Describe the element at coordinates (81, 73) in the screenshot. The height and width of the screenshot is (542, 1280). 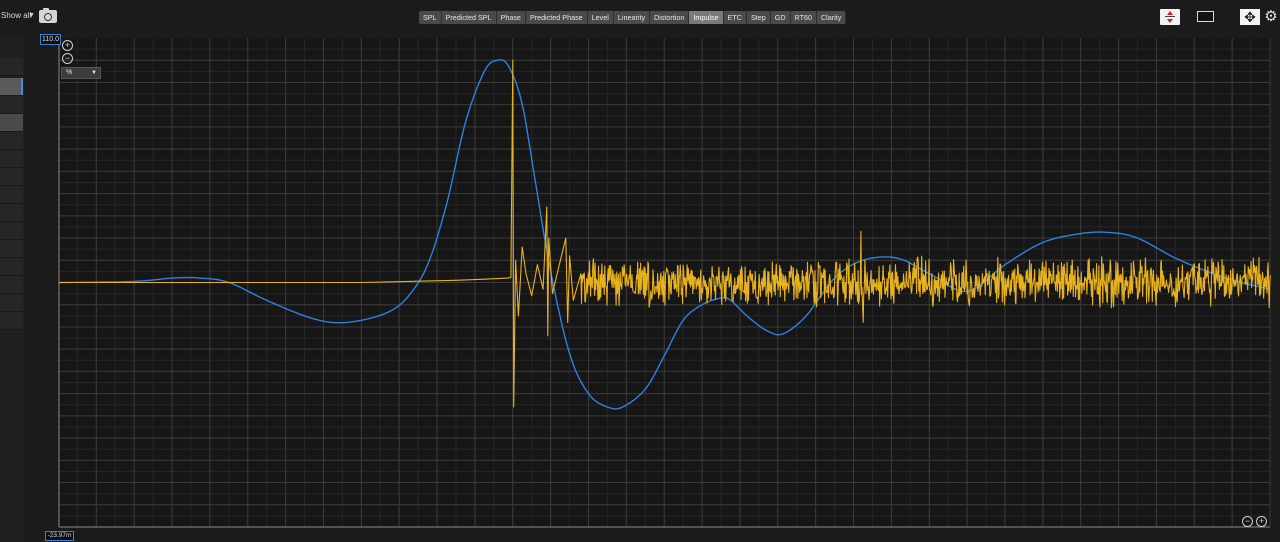
I see `y-unit-select: % ▼` at that location.